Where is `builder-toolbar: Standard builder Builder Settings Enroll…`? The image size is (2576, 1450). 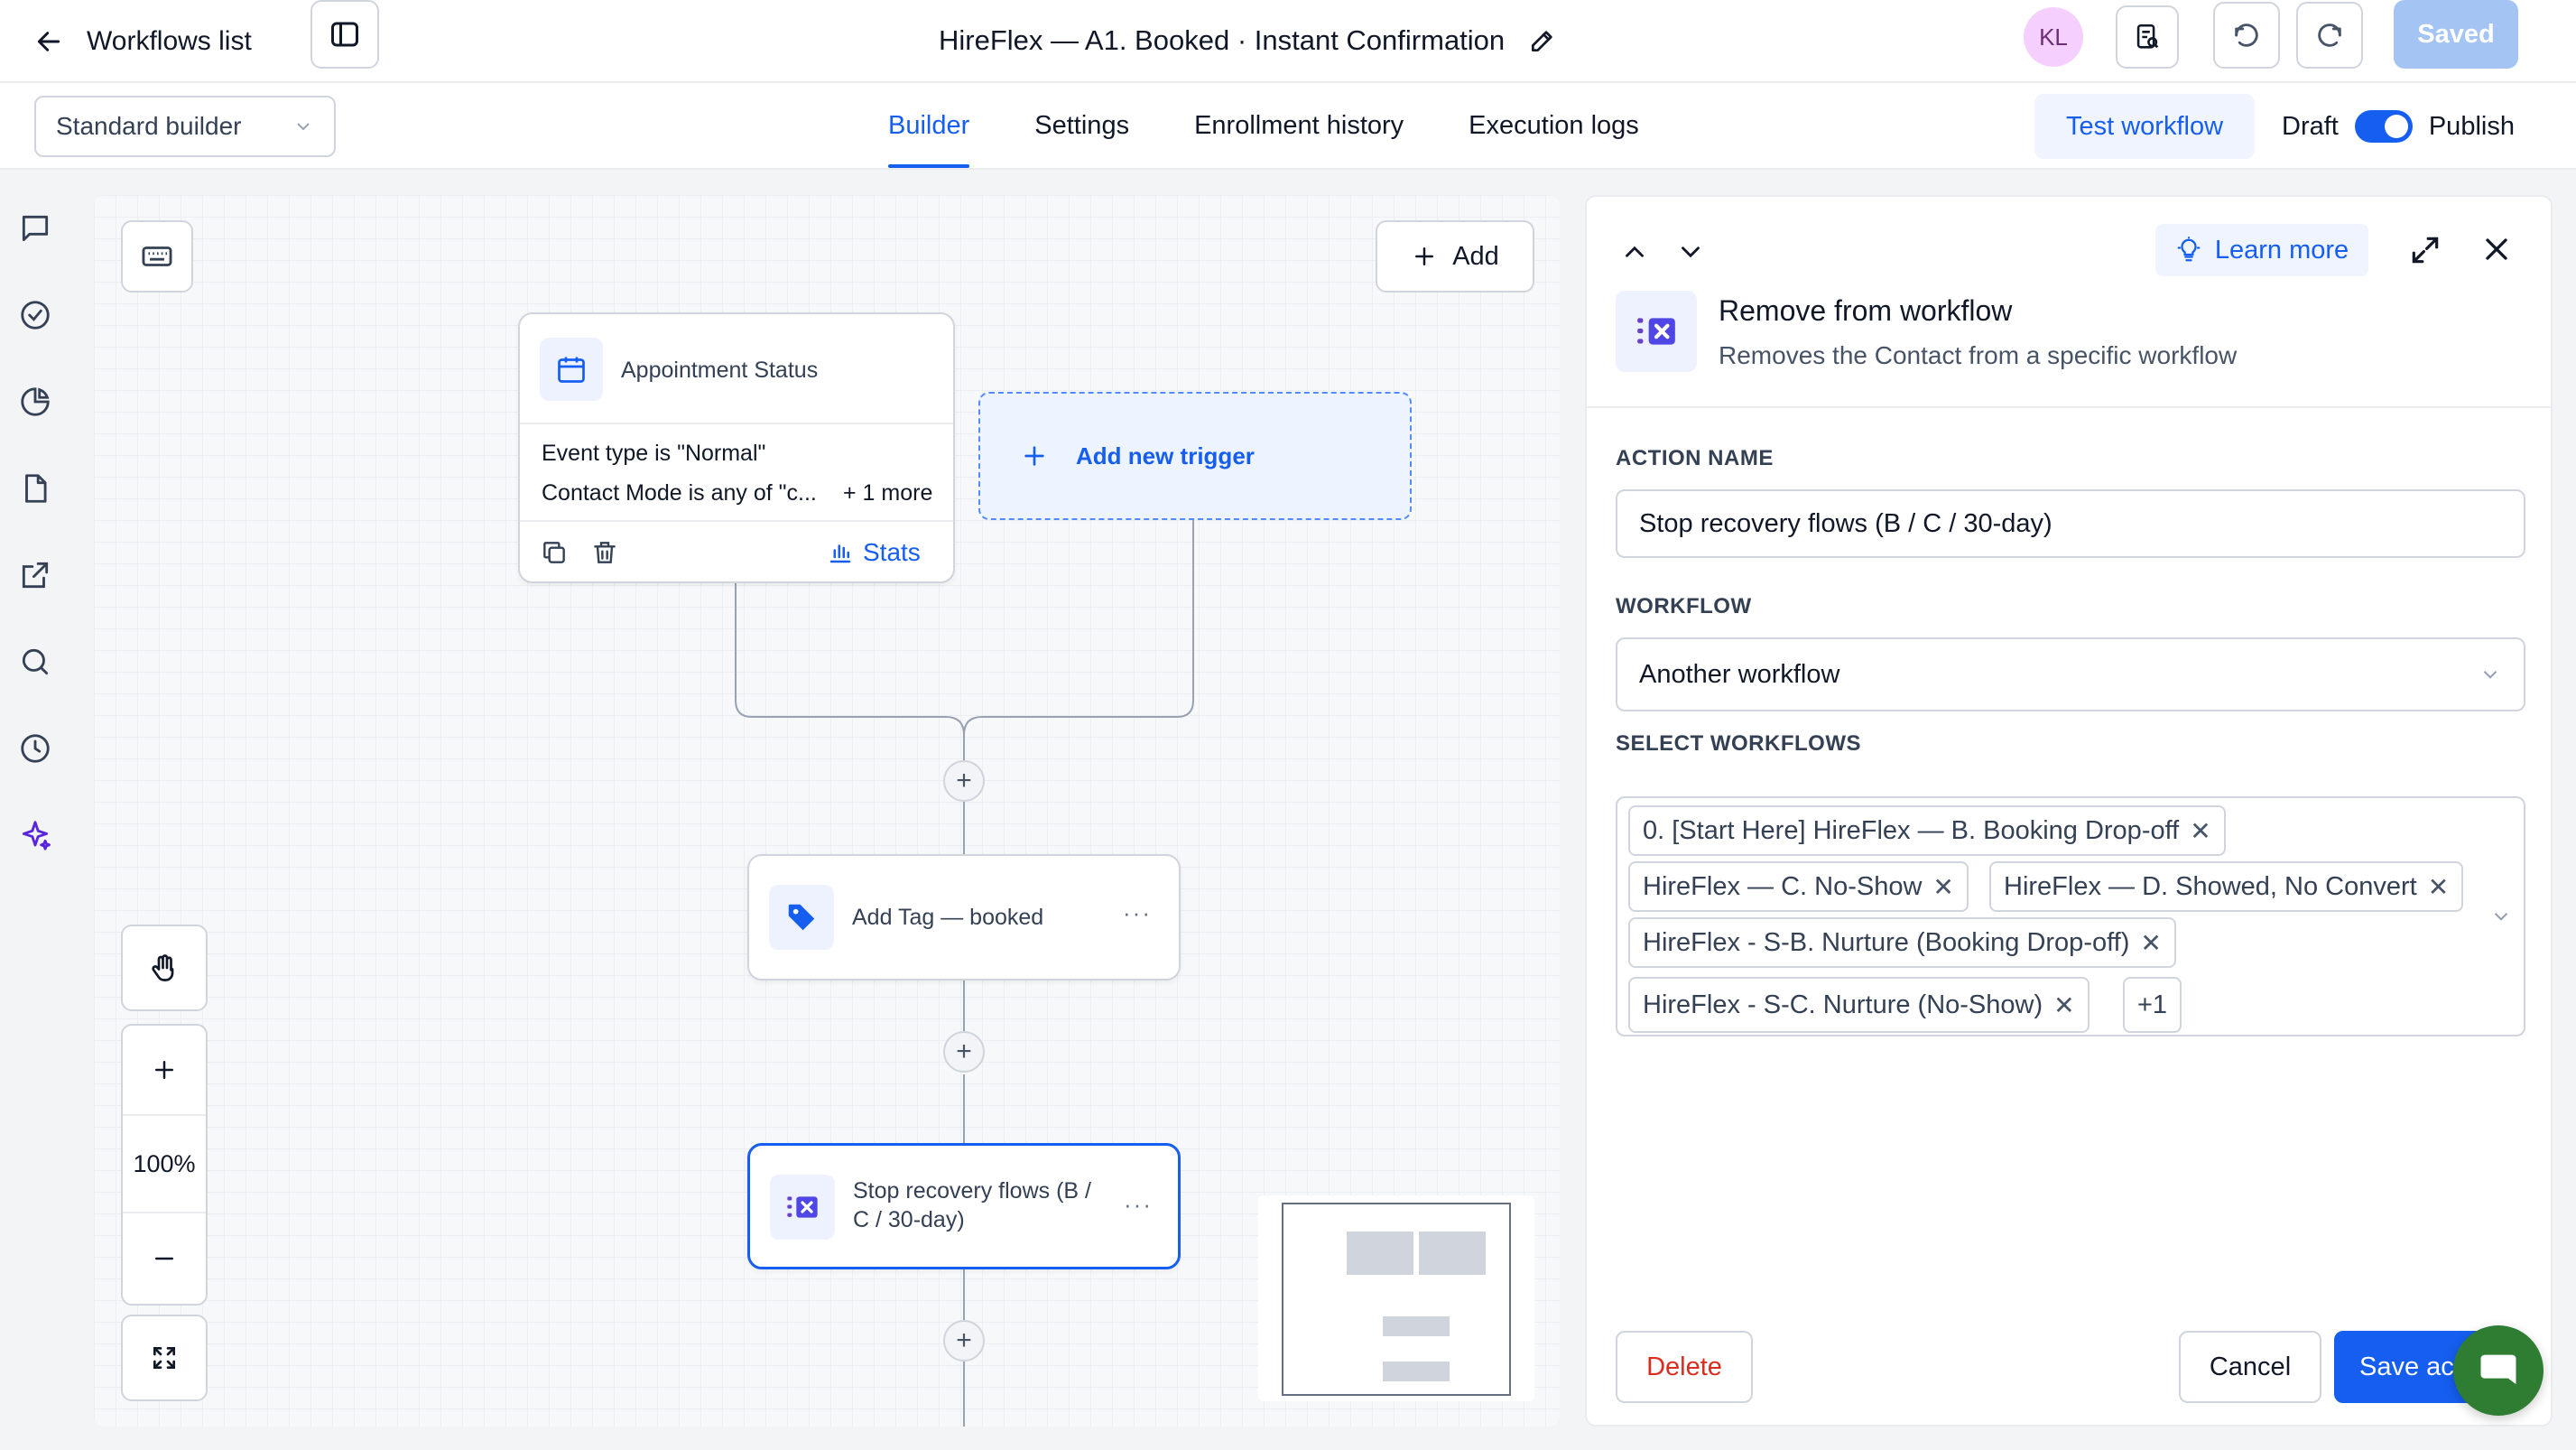
builder-toolbar: Standard builder Builder Settings Enroll… is located at coordinates (1288, 126).